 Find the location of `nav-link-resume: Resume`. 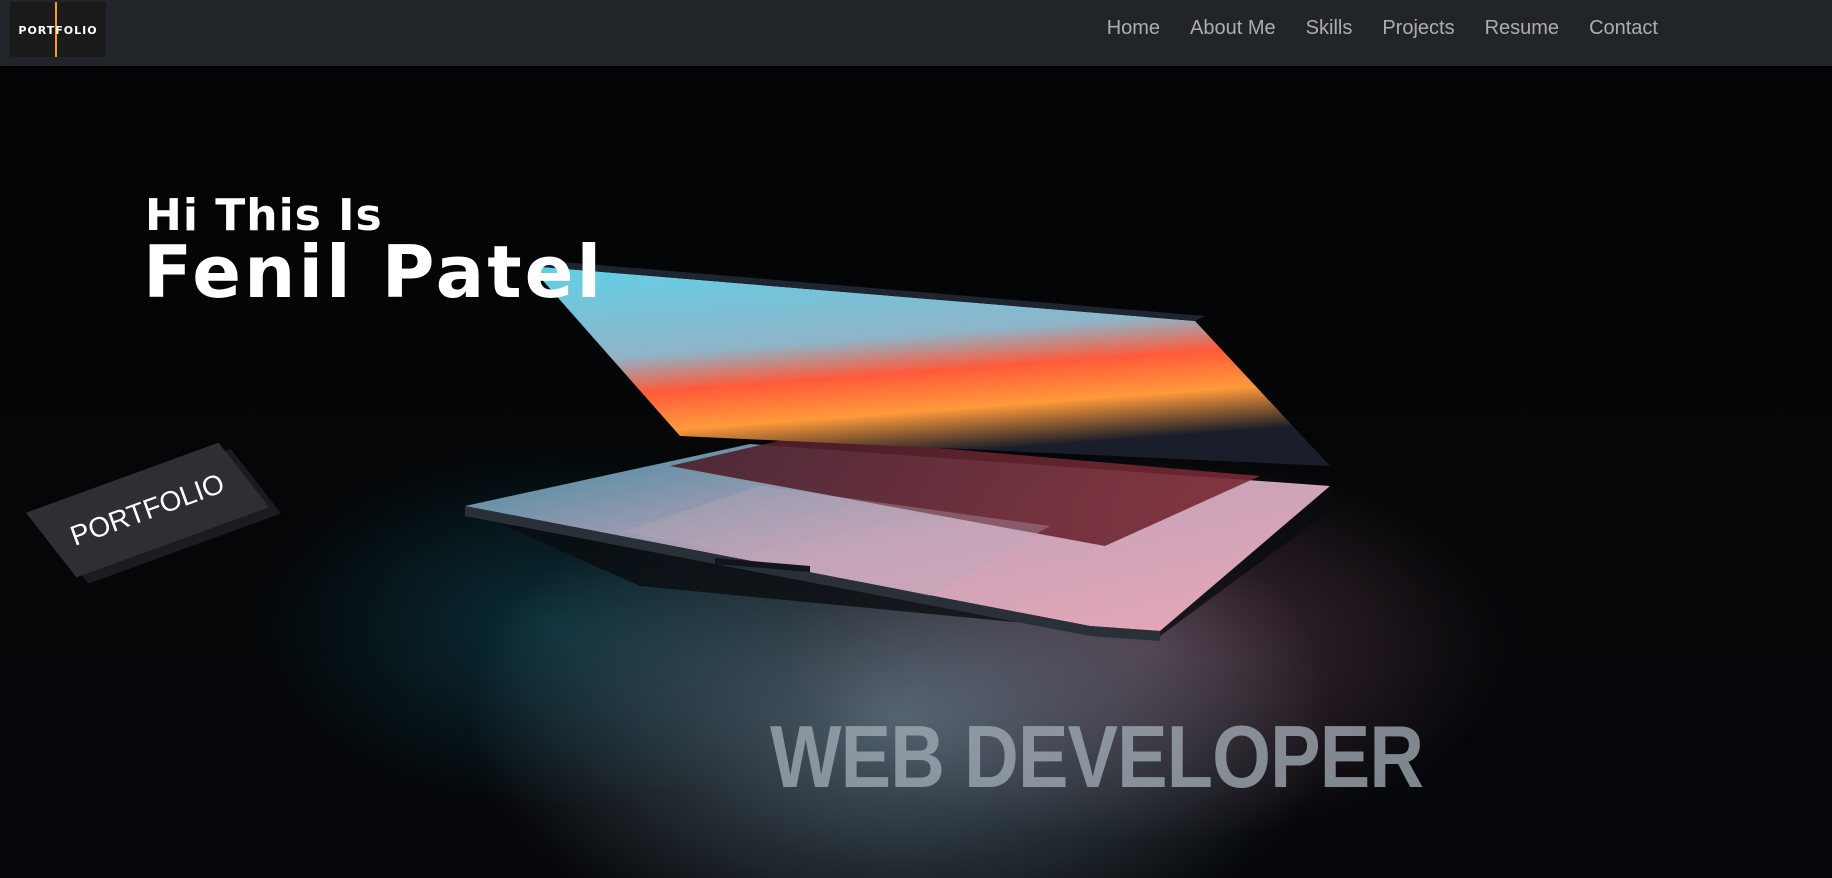

nav-link-resume: Resume is located at coordinates (1522, 28).